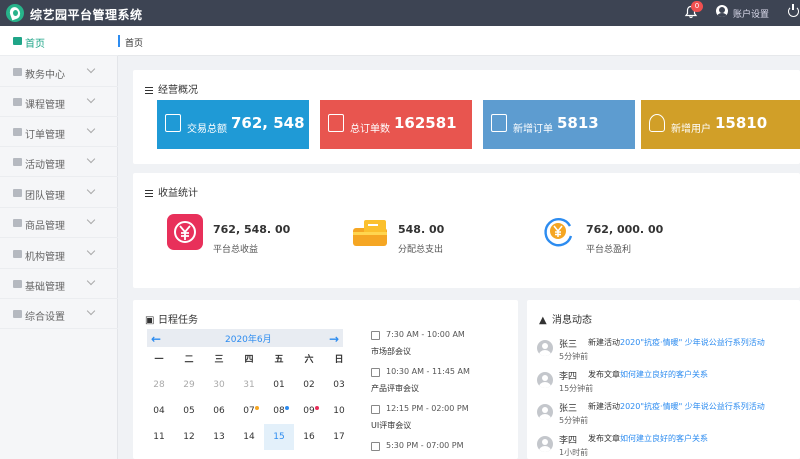 The height and width of the screenshot is (459, 800). Describe the element at coordinates (691, 129) in the screenshot. I see `stat-label: 新增用户` at that location.